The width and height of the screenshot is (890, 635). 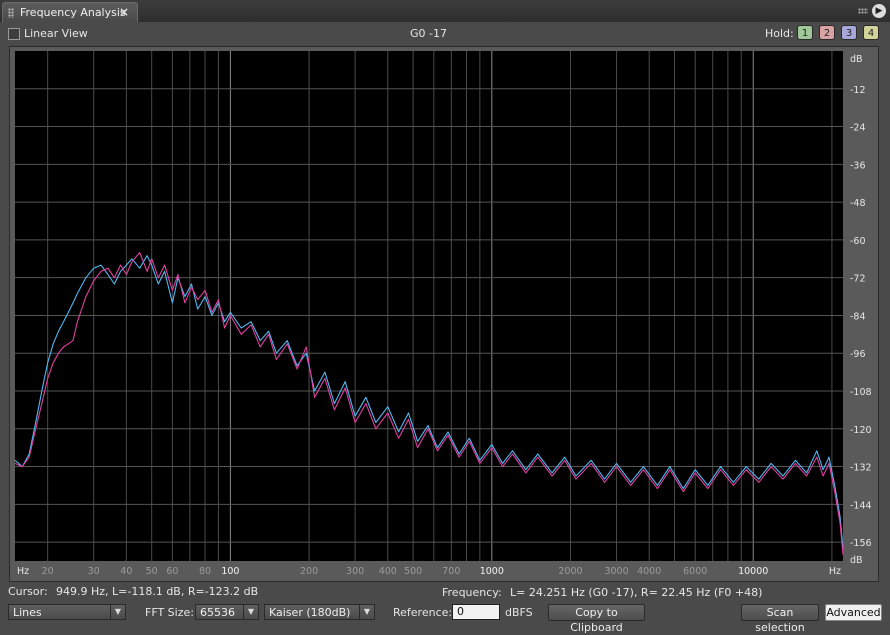 I want to click on hold-button-2: 2, so click(x=827, y=32).